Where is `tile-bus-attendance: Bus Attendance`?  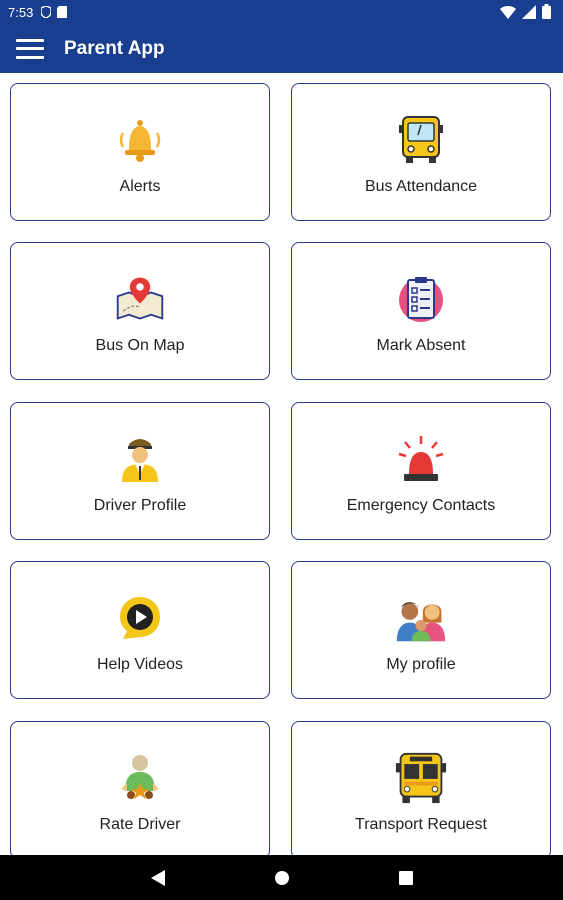
tile-bus-attendance: Bus Attendance is located at coordinates (421, 152).